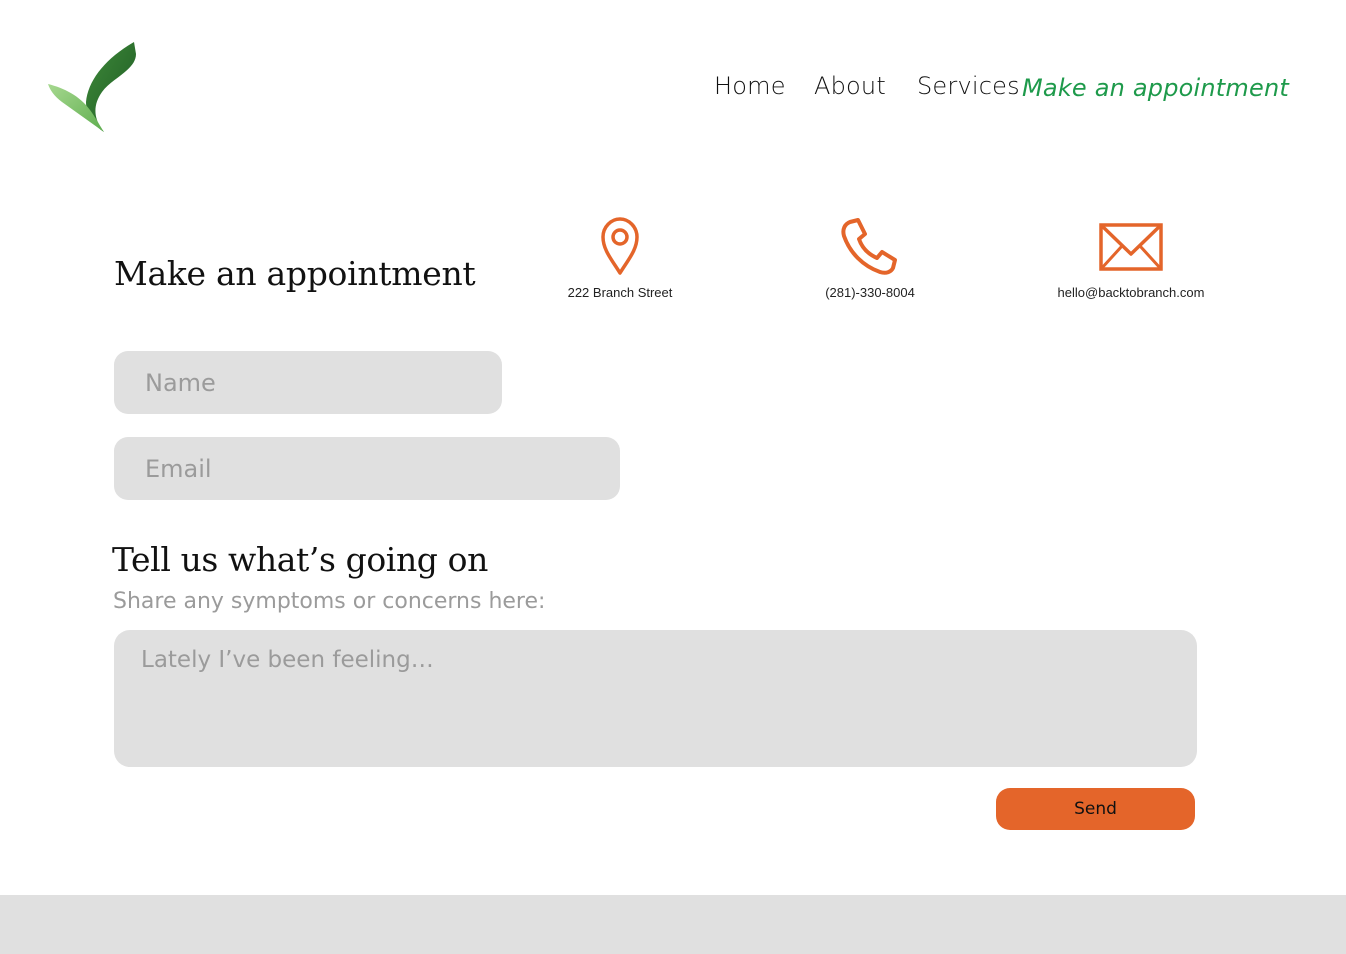  Describe the element at coordinates (673, 924) in the screenshot. I see `footer-bar` at that location.